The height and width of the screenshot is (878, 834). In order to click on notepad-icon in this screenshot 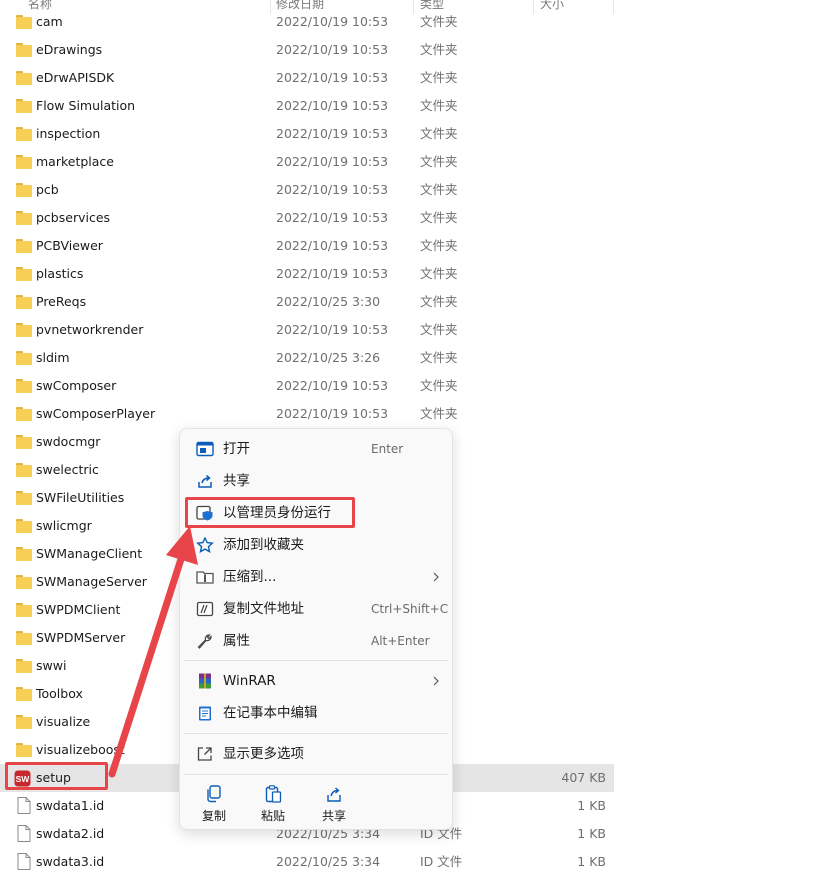, I will do `click(205, 713)`.